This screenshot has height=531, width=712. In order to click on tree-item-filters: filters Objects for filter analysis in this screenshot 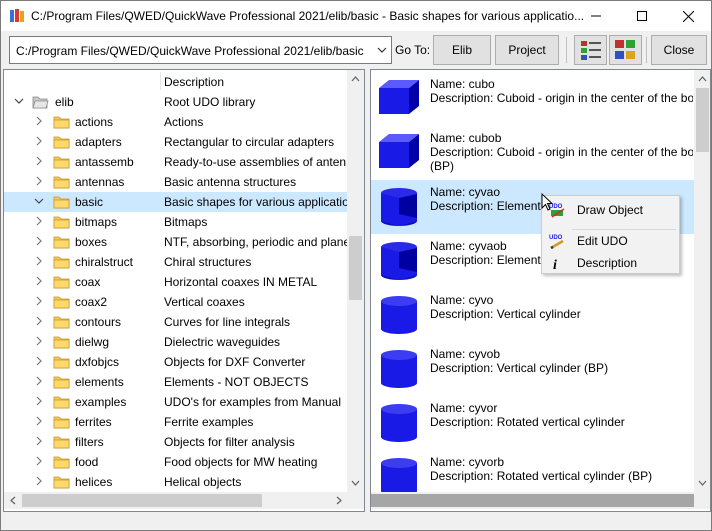, I will do `click(175, 442)`.